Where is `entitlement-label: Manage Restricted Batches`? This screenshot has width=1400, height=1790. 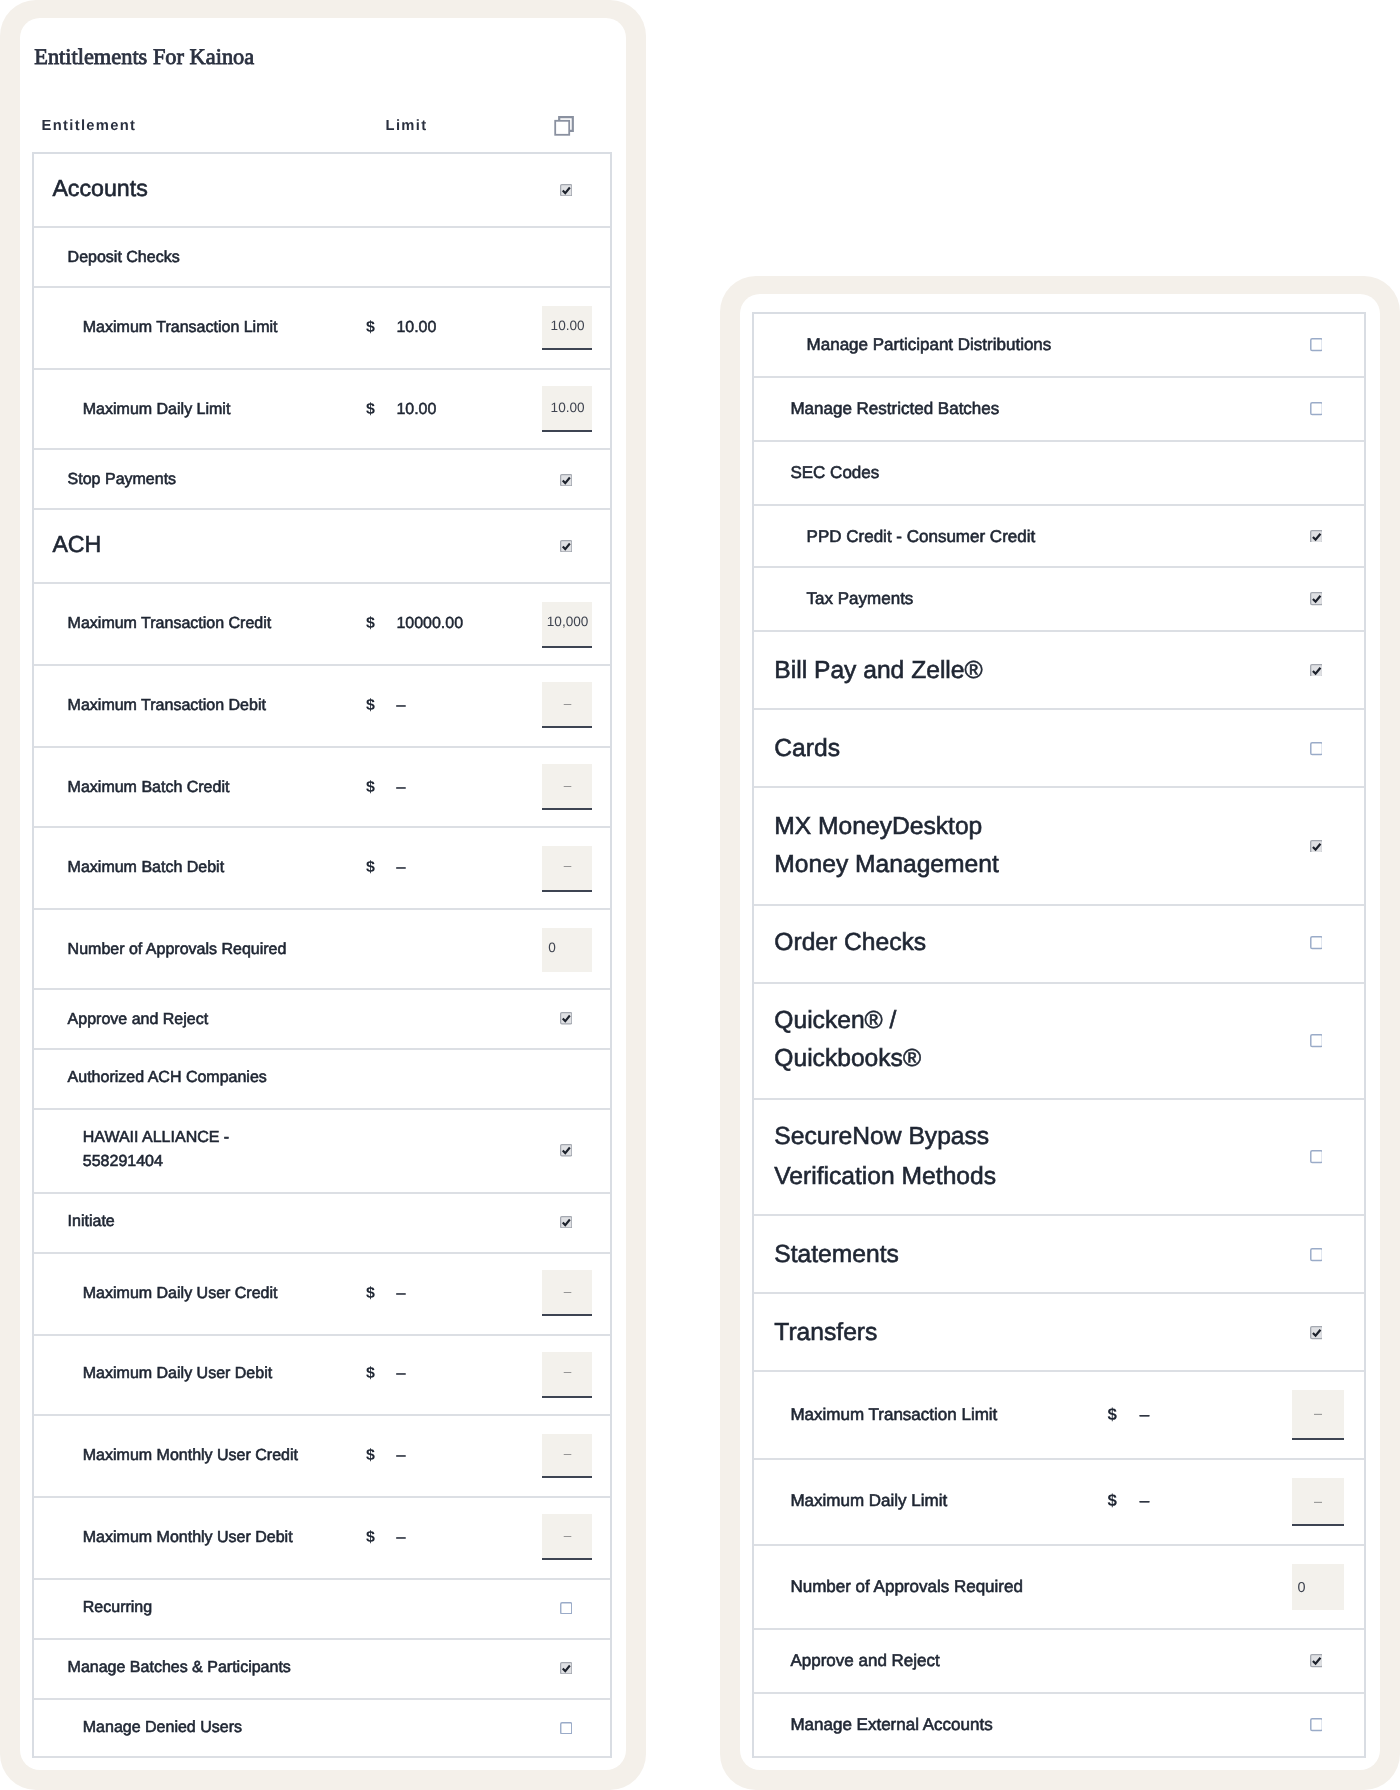
entitlement-label: Manage Restricted Batches is located at coordinates (895, 409).